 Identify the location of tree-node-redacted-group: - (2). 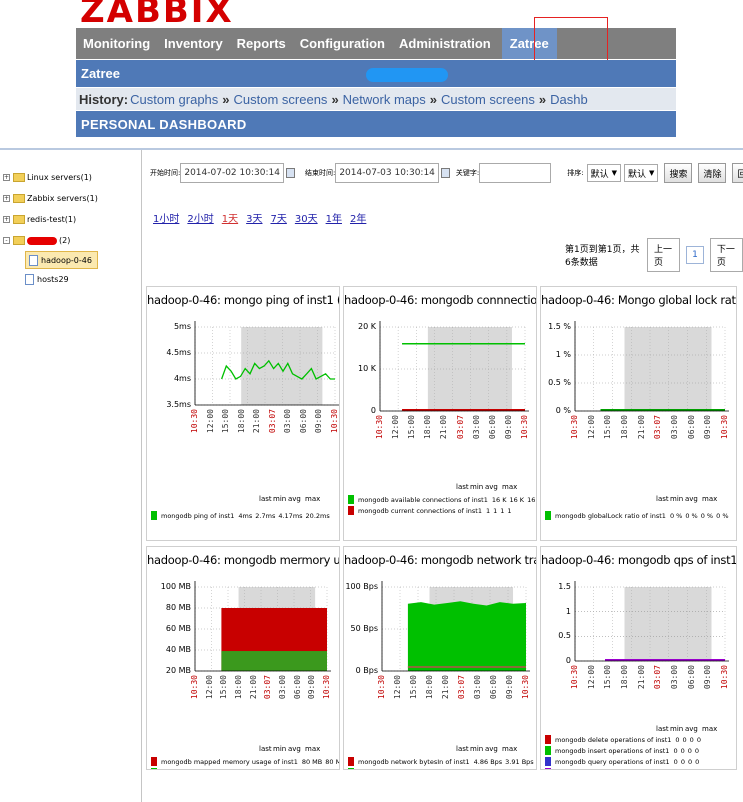
(50, 240).